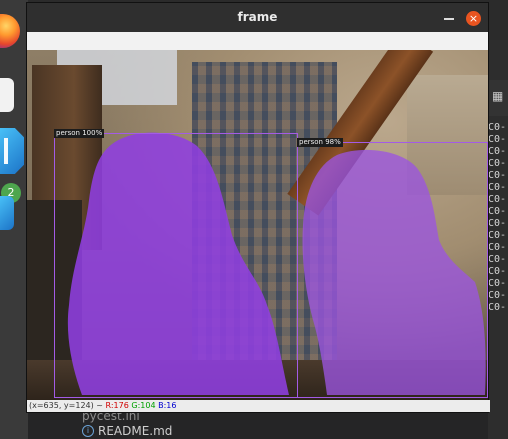  Describe the element at coordinates (449, 19) in the screenshot. I see `minimize-button` at that location.